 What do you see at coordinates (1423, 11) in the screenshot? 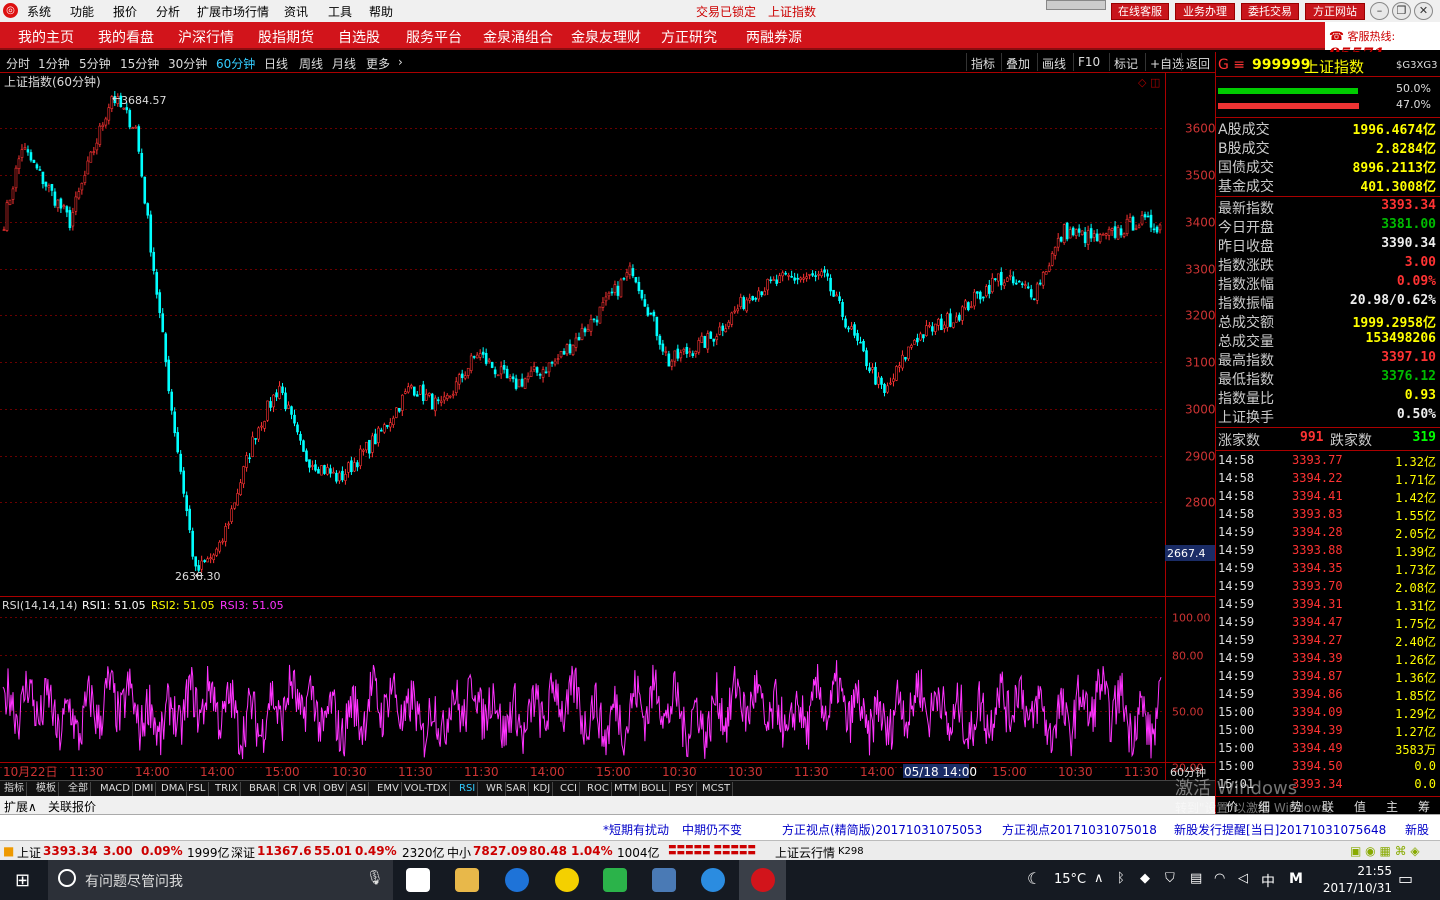
I see `close-icon: ✕` at bounding box center [1423, 11].